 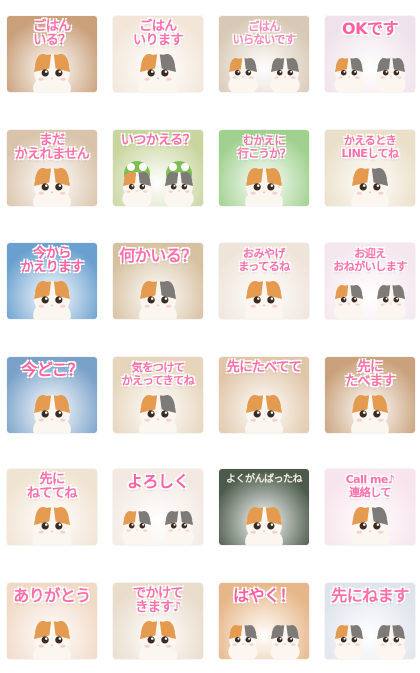 What do you see at coordinates (52, 260) in the screenshot?
I see `sticker-caption: 今から かえります` at bounding box center [52, 260].